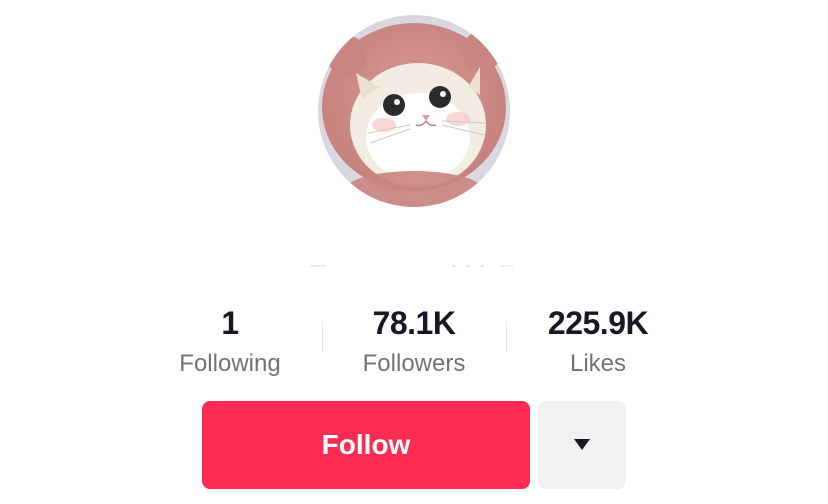 The width and height of the screenshot is (828, 504). I want to click on stat-likes: 225.9K Likes, so click(598, 340).